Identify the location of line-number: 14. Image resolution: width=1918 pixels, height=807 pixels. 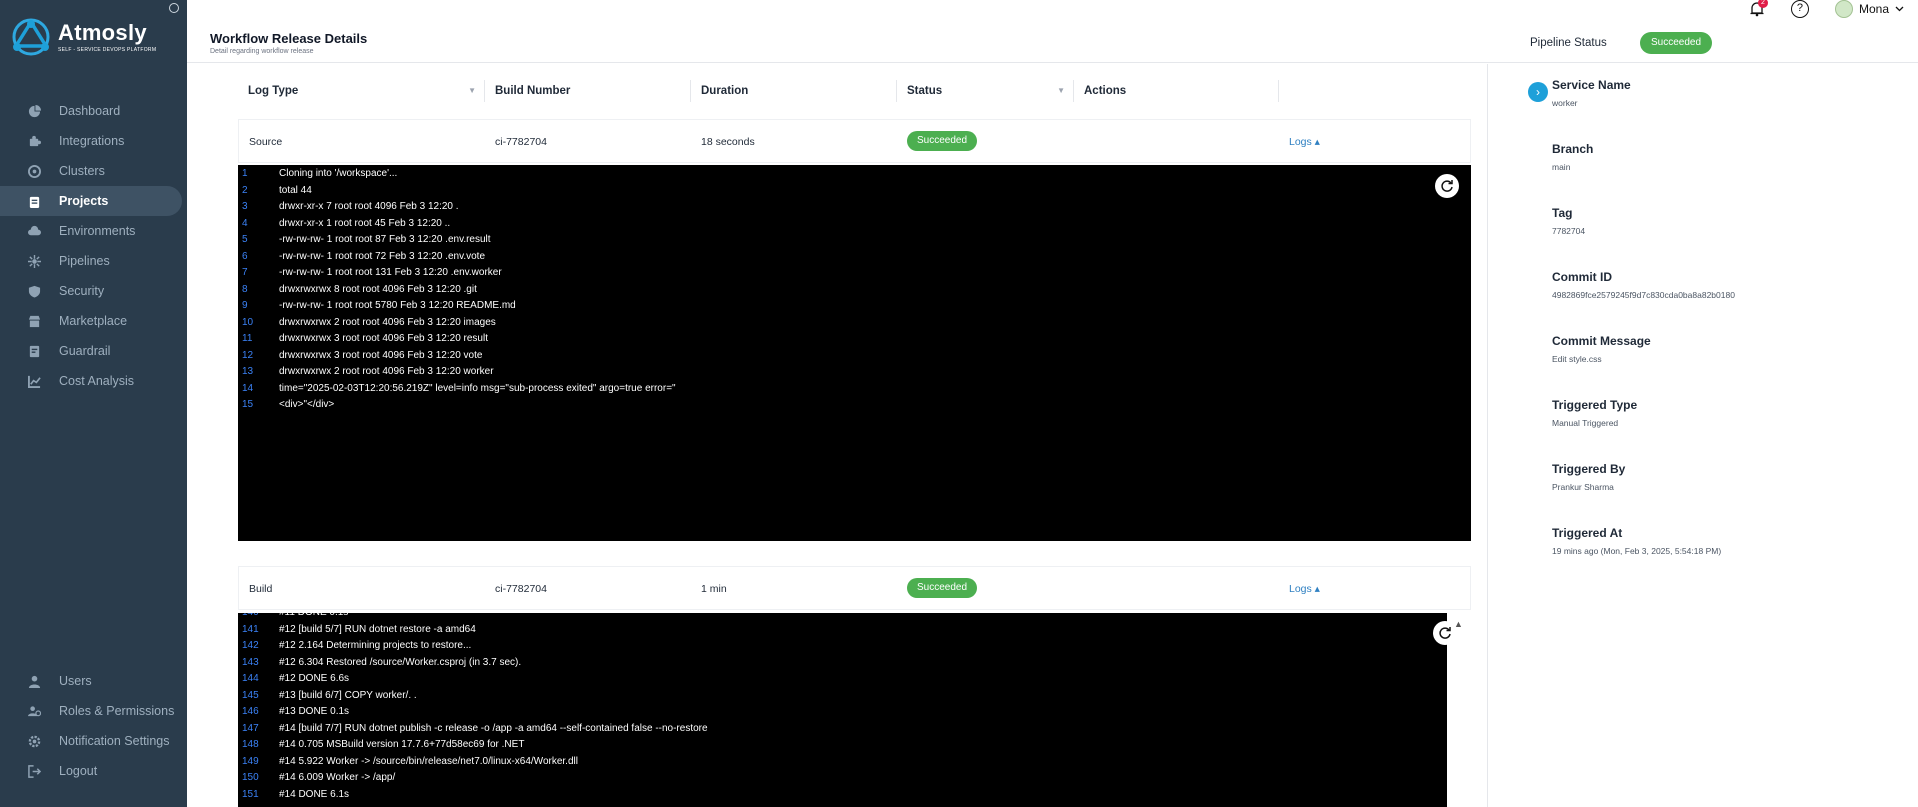
(248, 388).